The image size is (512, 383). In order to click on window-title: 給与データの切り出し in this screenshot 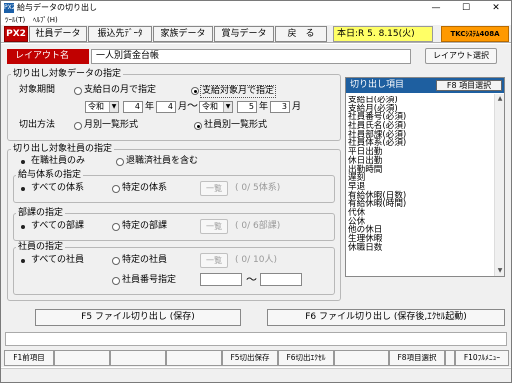, I will do `click(57, 7)`.